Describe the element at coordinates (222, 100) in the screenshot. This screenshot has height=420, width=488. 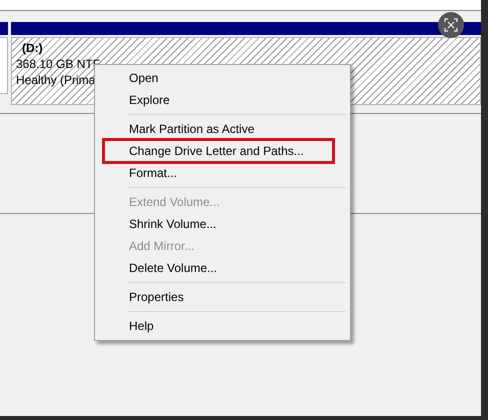
I see `menu-item: Explore` at that location.